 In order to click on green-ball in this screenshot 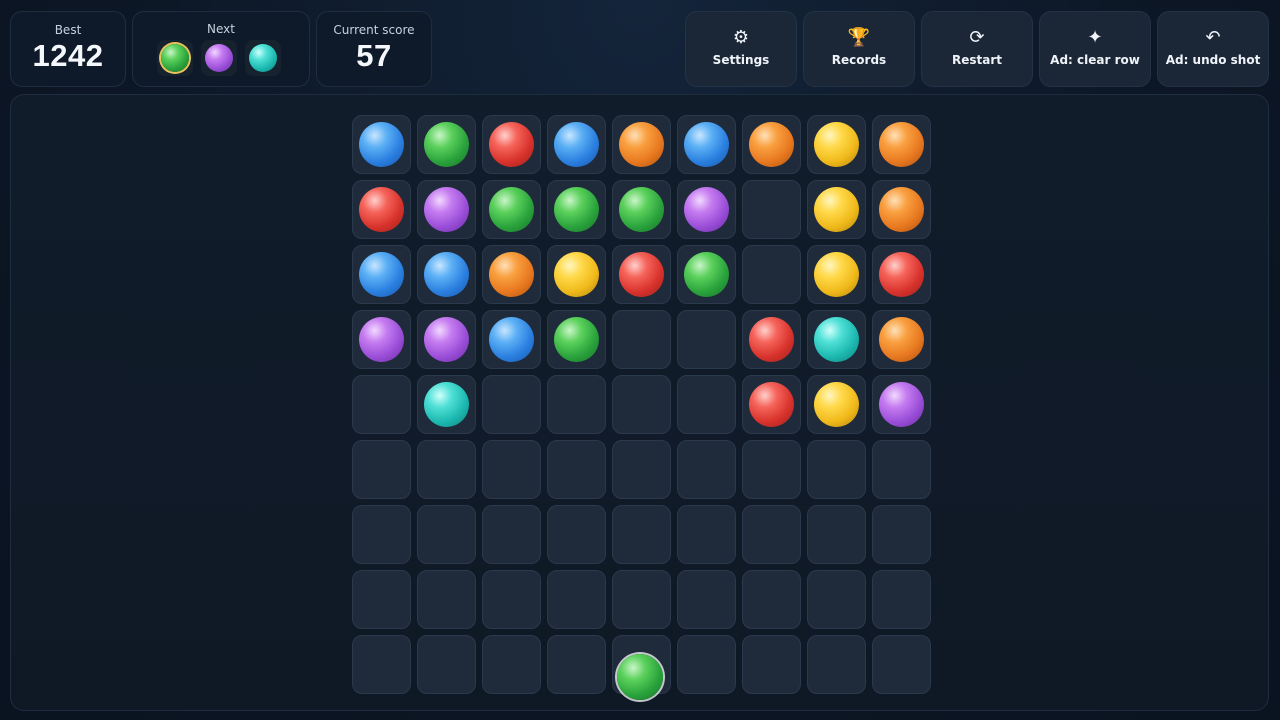, I will do `click(576, 209)`.